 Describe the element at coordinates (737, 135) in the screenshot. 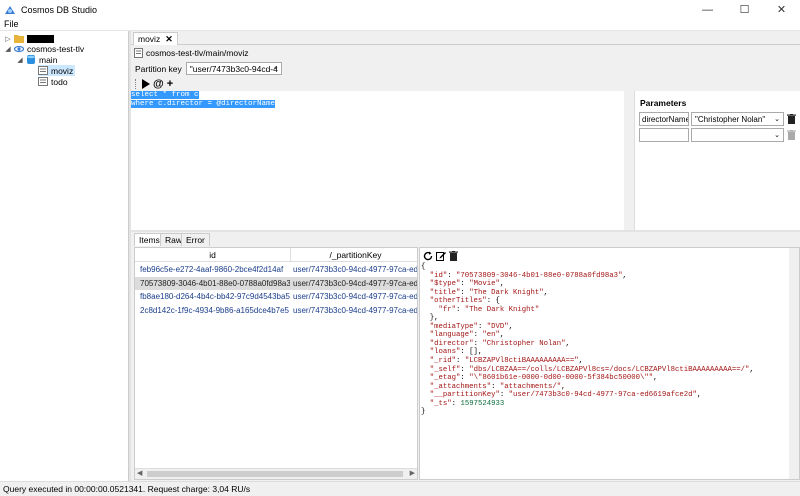

I see `parameter-value-select: ⌄` at that location.